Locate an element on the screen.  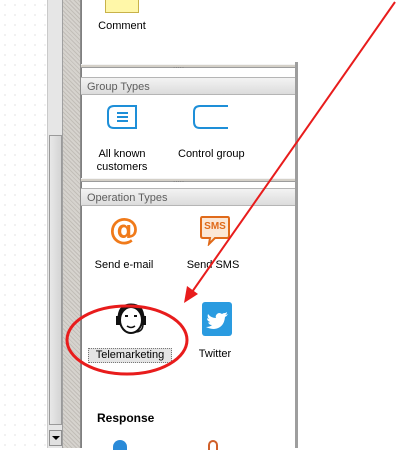
palette-item-comment: Comment is located at coordinates (122, 20).